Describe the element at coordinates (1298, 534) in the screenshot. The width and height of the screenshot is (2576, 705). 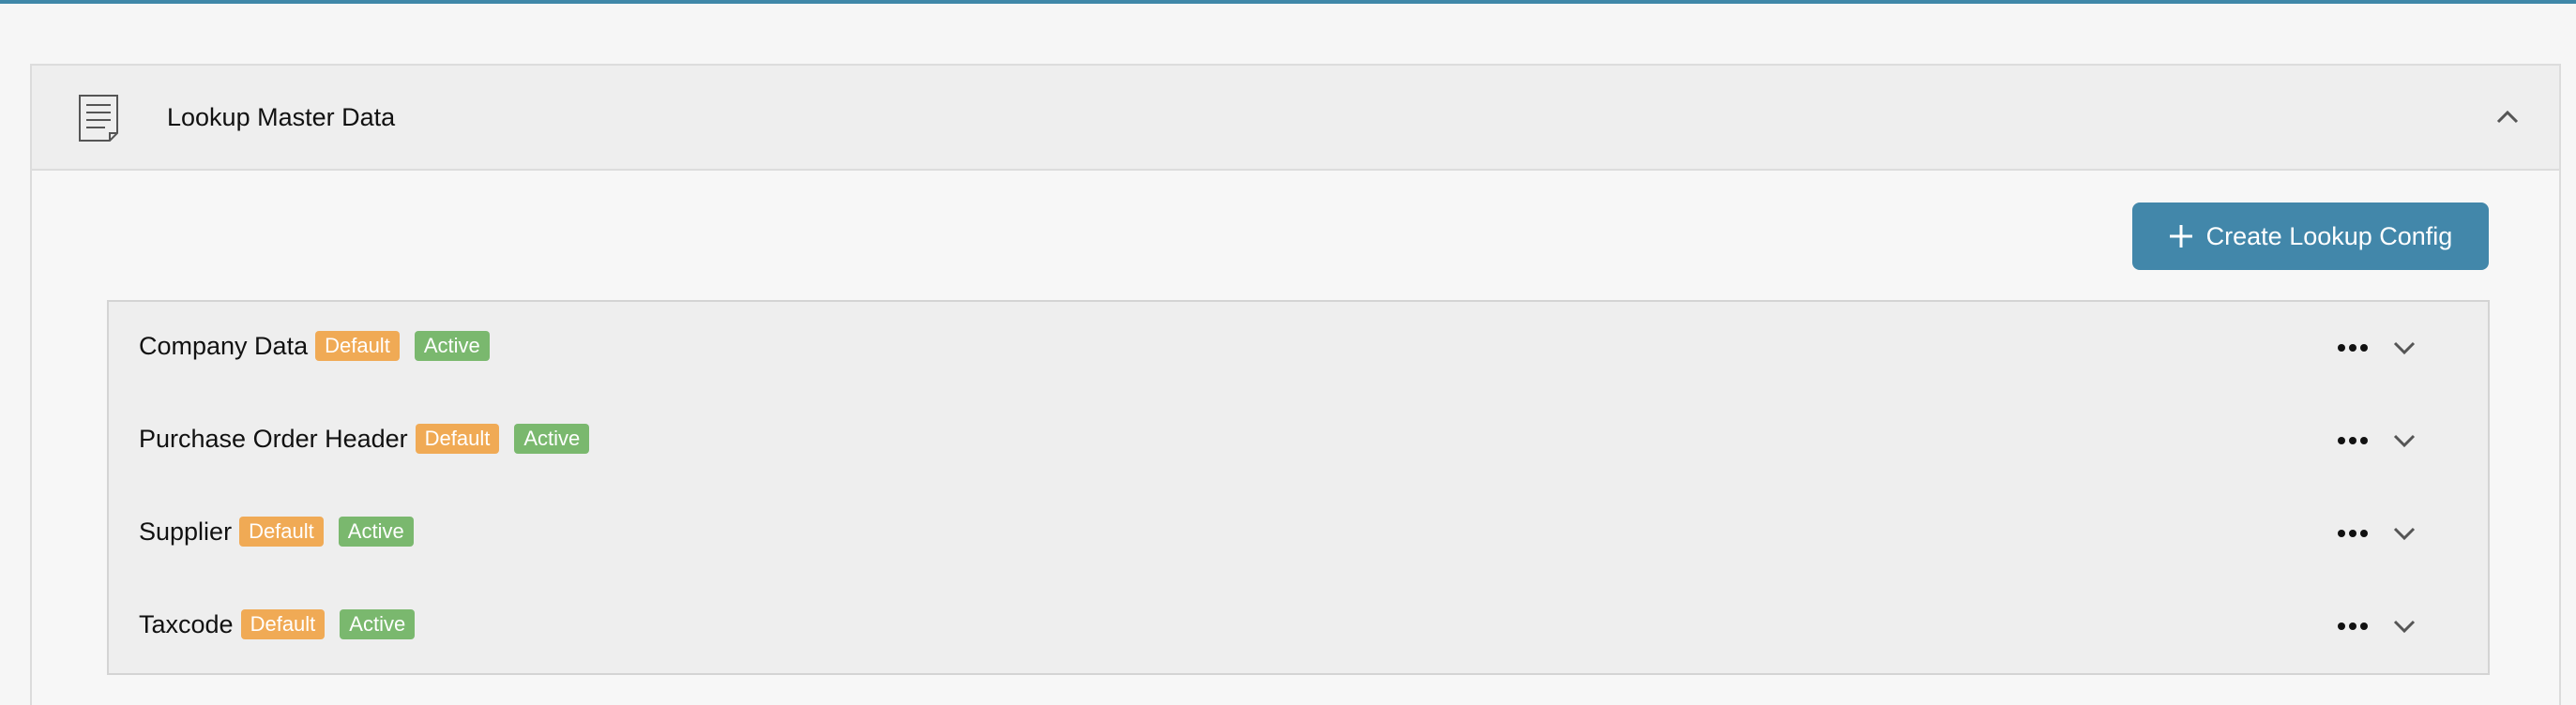
I see `list-item: Supplier Default Active` at that location.